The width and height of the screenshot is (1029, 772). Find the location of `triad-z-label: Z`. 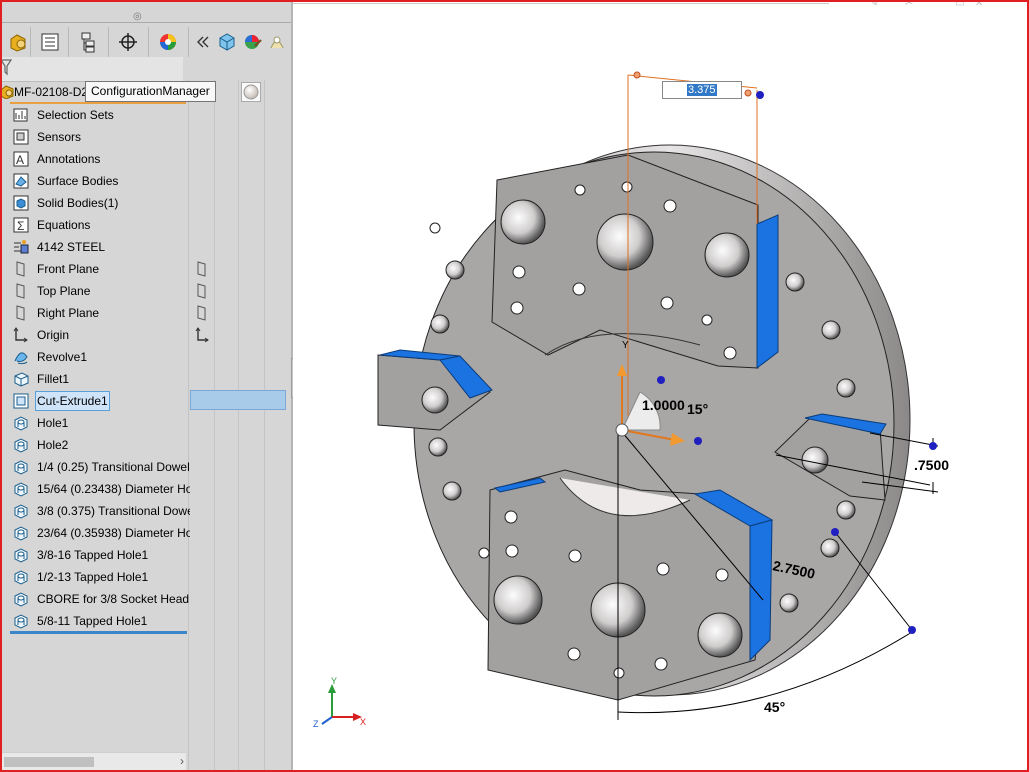

triad-z-label: Z is located at coordinates (316, 724).